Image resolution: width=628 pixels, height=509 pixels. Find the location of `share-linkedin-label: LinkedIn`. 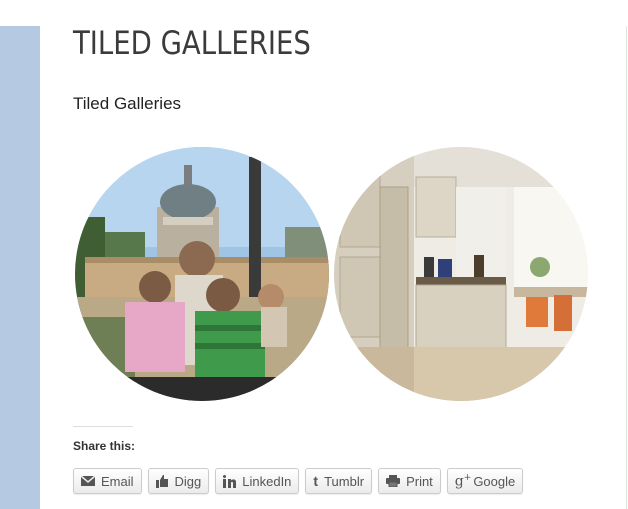

share-linkedin-label: LinkedIn is located at coordinates (267, 481).